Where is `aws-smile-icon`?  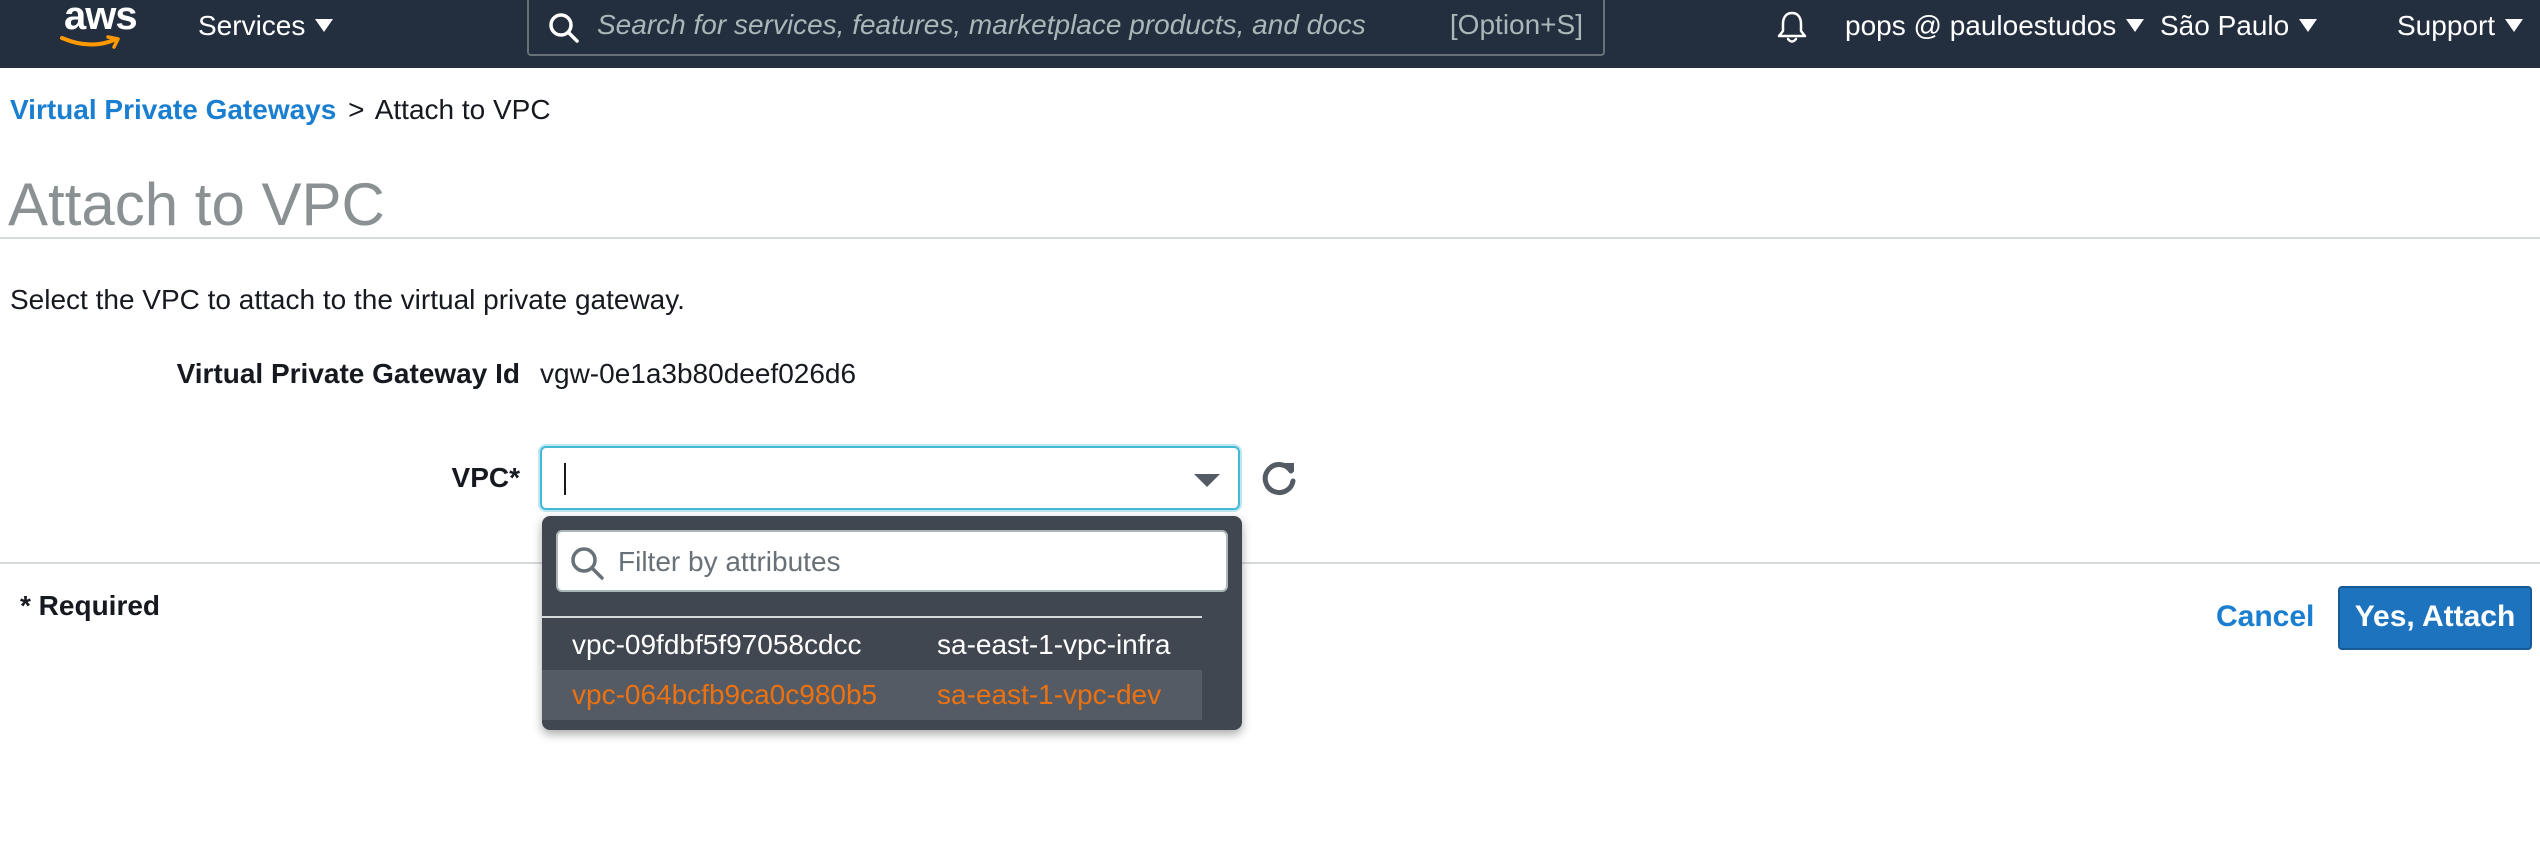 aws-smile-icon is located at coordinates (90, 42).